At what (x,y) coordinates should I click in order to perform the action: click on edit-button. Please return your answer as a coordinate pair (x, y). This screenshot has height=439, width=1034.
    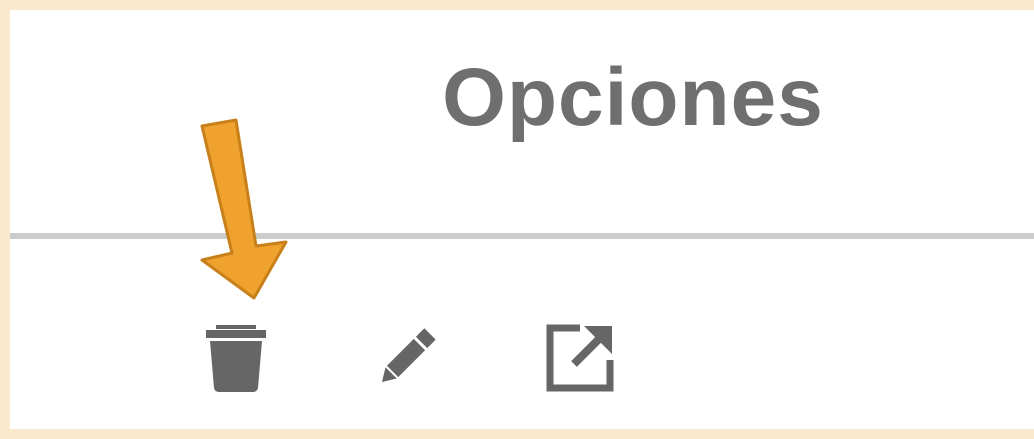
    Looking at the image, I should click on (406, 358).